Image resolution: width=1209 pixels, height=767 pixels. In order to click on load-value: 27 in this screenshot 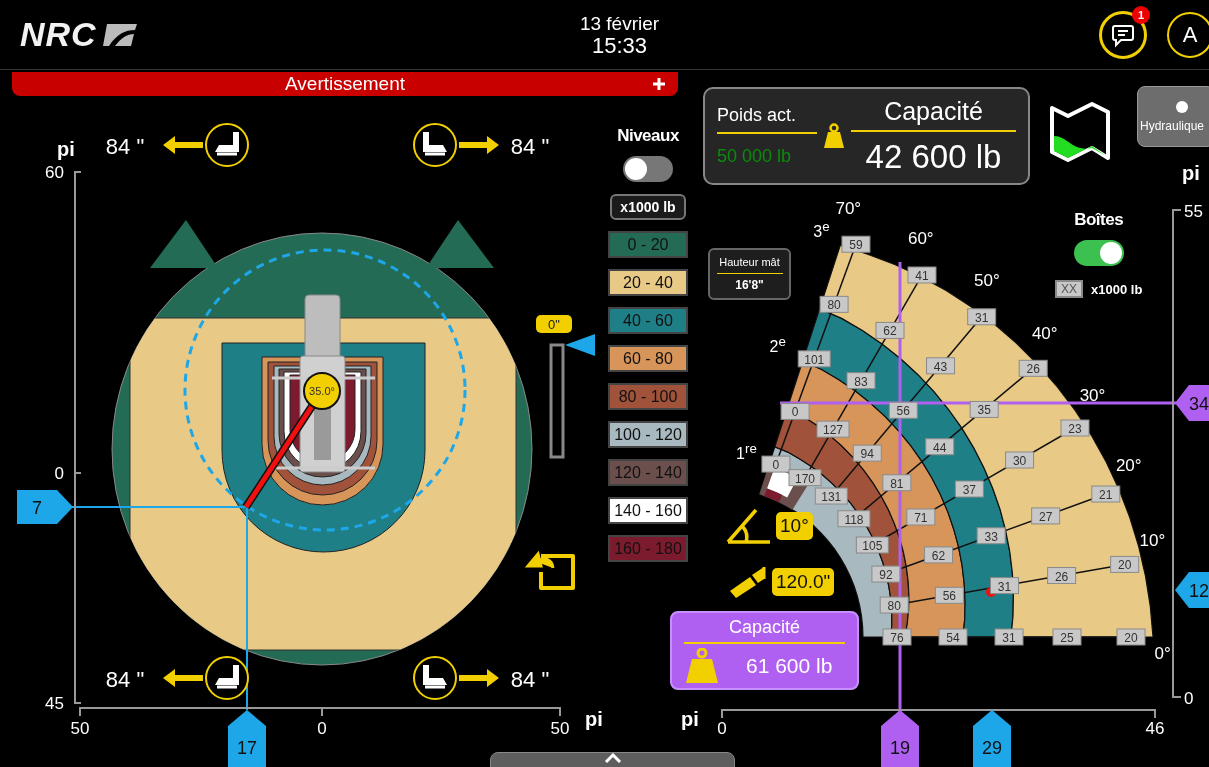, I will do `click(1046, 516)`.